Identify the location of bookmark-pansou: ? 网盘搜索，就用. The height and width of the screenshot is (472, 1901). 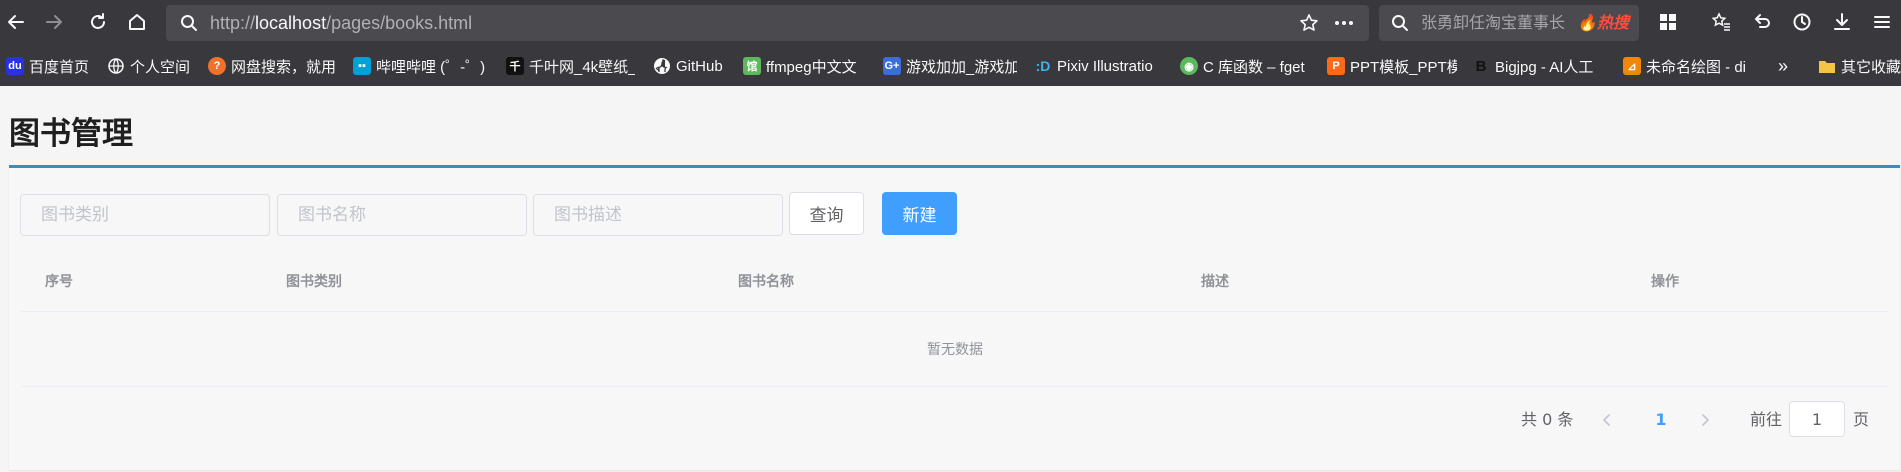
(273, 66).